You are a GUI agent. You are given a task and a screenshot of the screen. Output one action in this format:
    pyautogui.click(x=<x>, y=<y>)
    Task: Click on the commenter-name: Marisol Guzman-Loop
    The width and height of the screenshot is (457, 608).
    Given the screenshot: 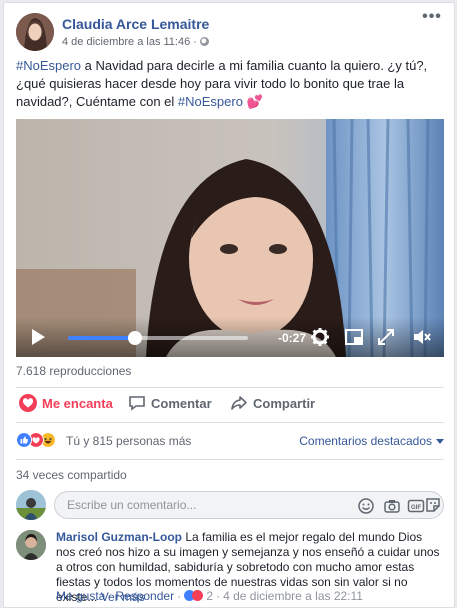 What is the action you would take?
    pyautogui.click(x=119, y=537)
    